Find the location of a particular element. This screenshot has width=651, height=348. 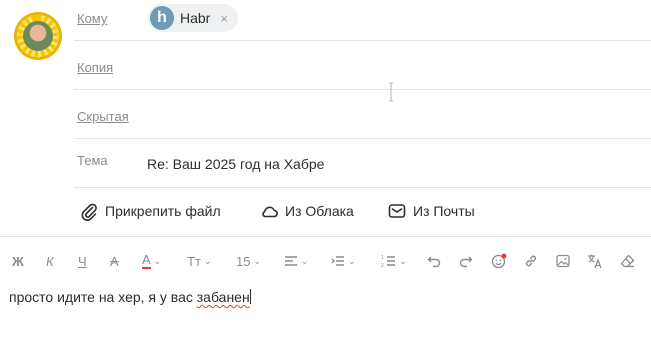

indent-icon is located at coordinates (337, 261).